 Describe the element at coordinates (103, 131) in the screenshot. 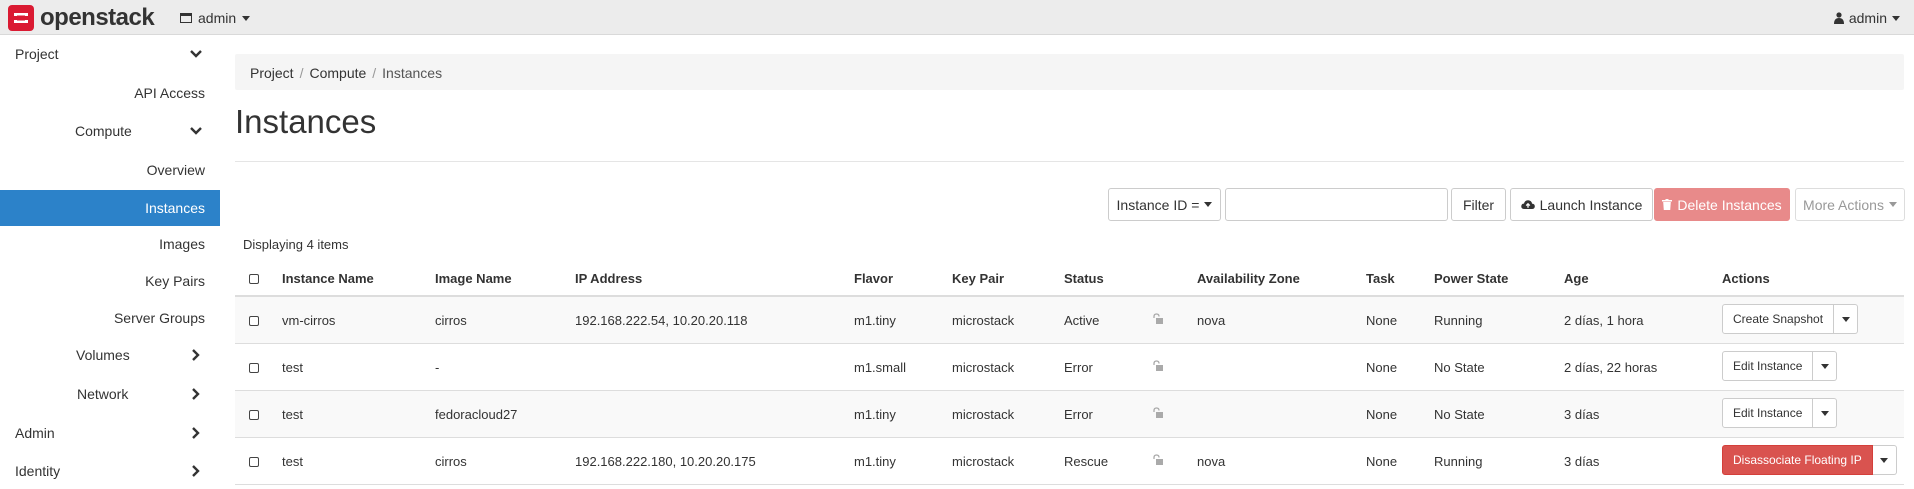

I see `sidebar-item-label: Compute` at that location.